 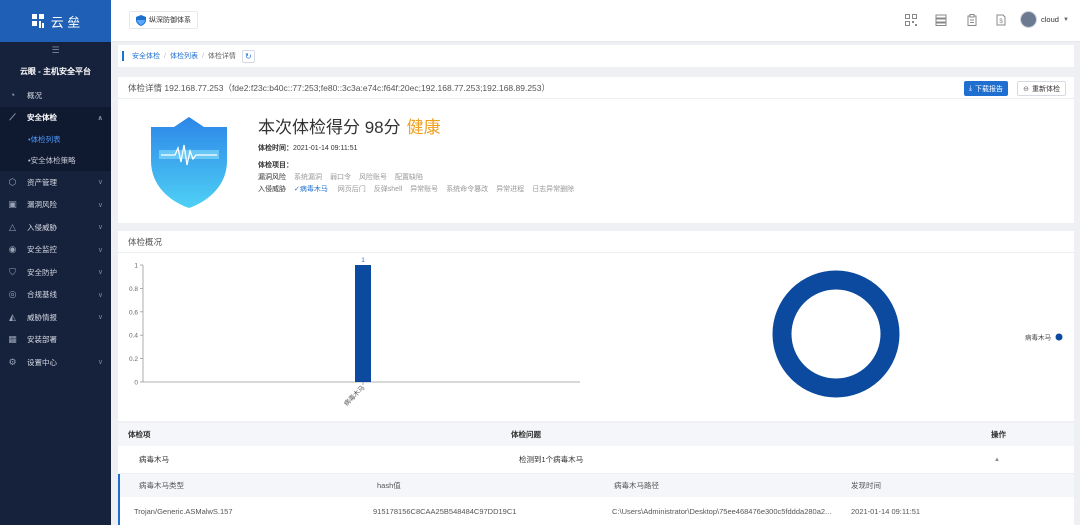 I want to click on brand-shield-icon, so click(x=141, y=20).